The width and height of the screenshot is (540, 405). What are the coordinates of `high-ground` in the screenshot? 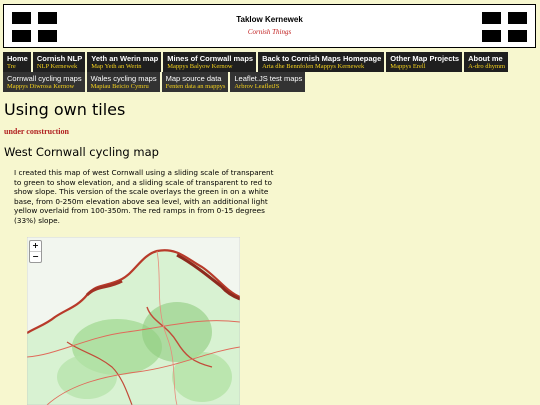 It's located at (202, 377).